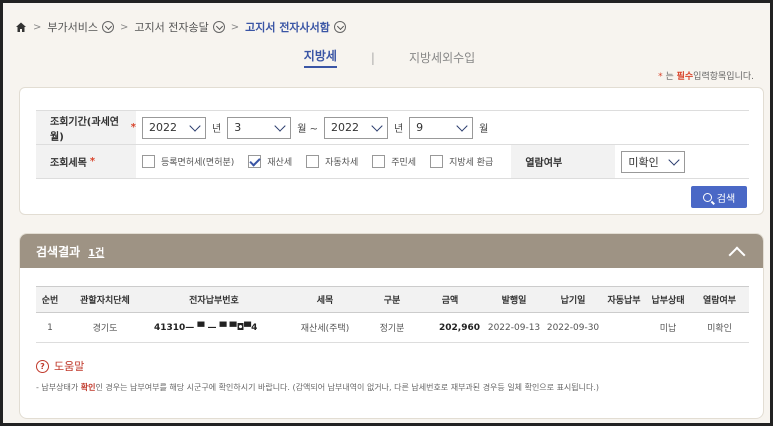 Image resolution: width=773 pixels, height=426 pixels. Describe the element at coordinates (57, 387) in the screenshot. I see `note-prefix: - 납부상태가` at that location.